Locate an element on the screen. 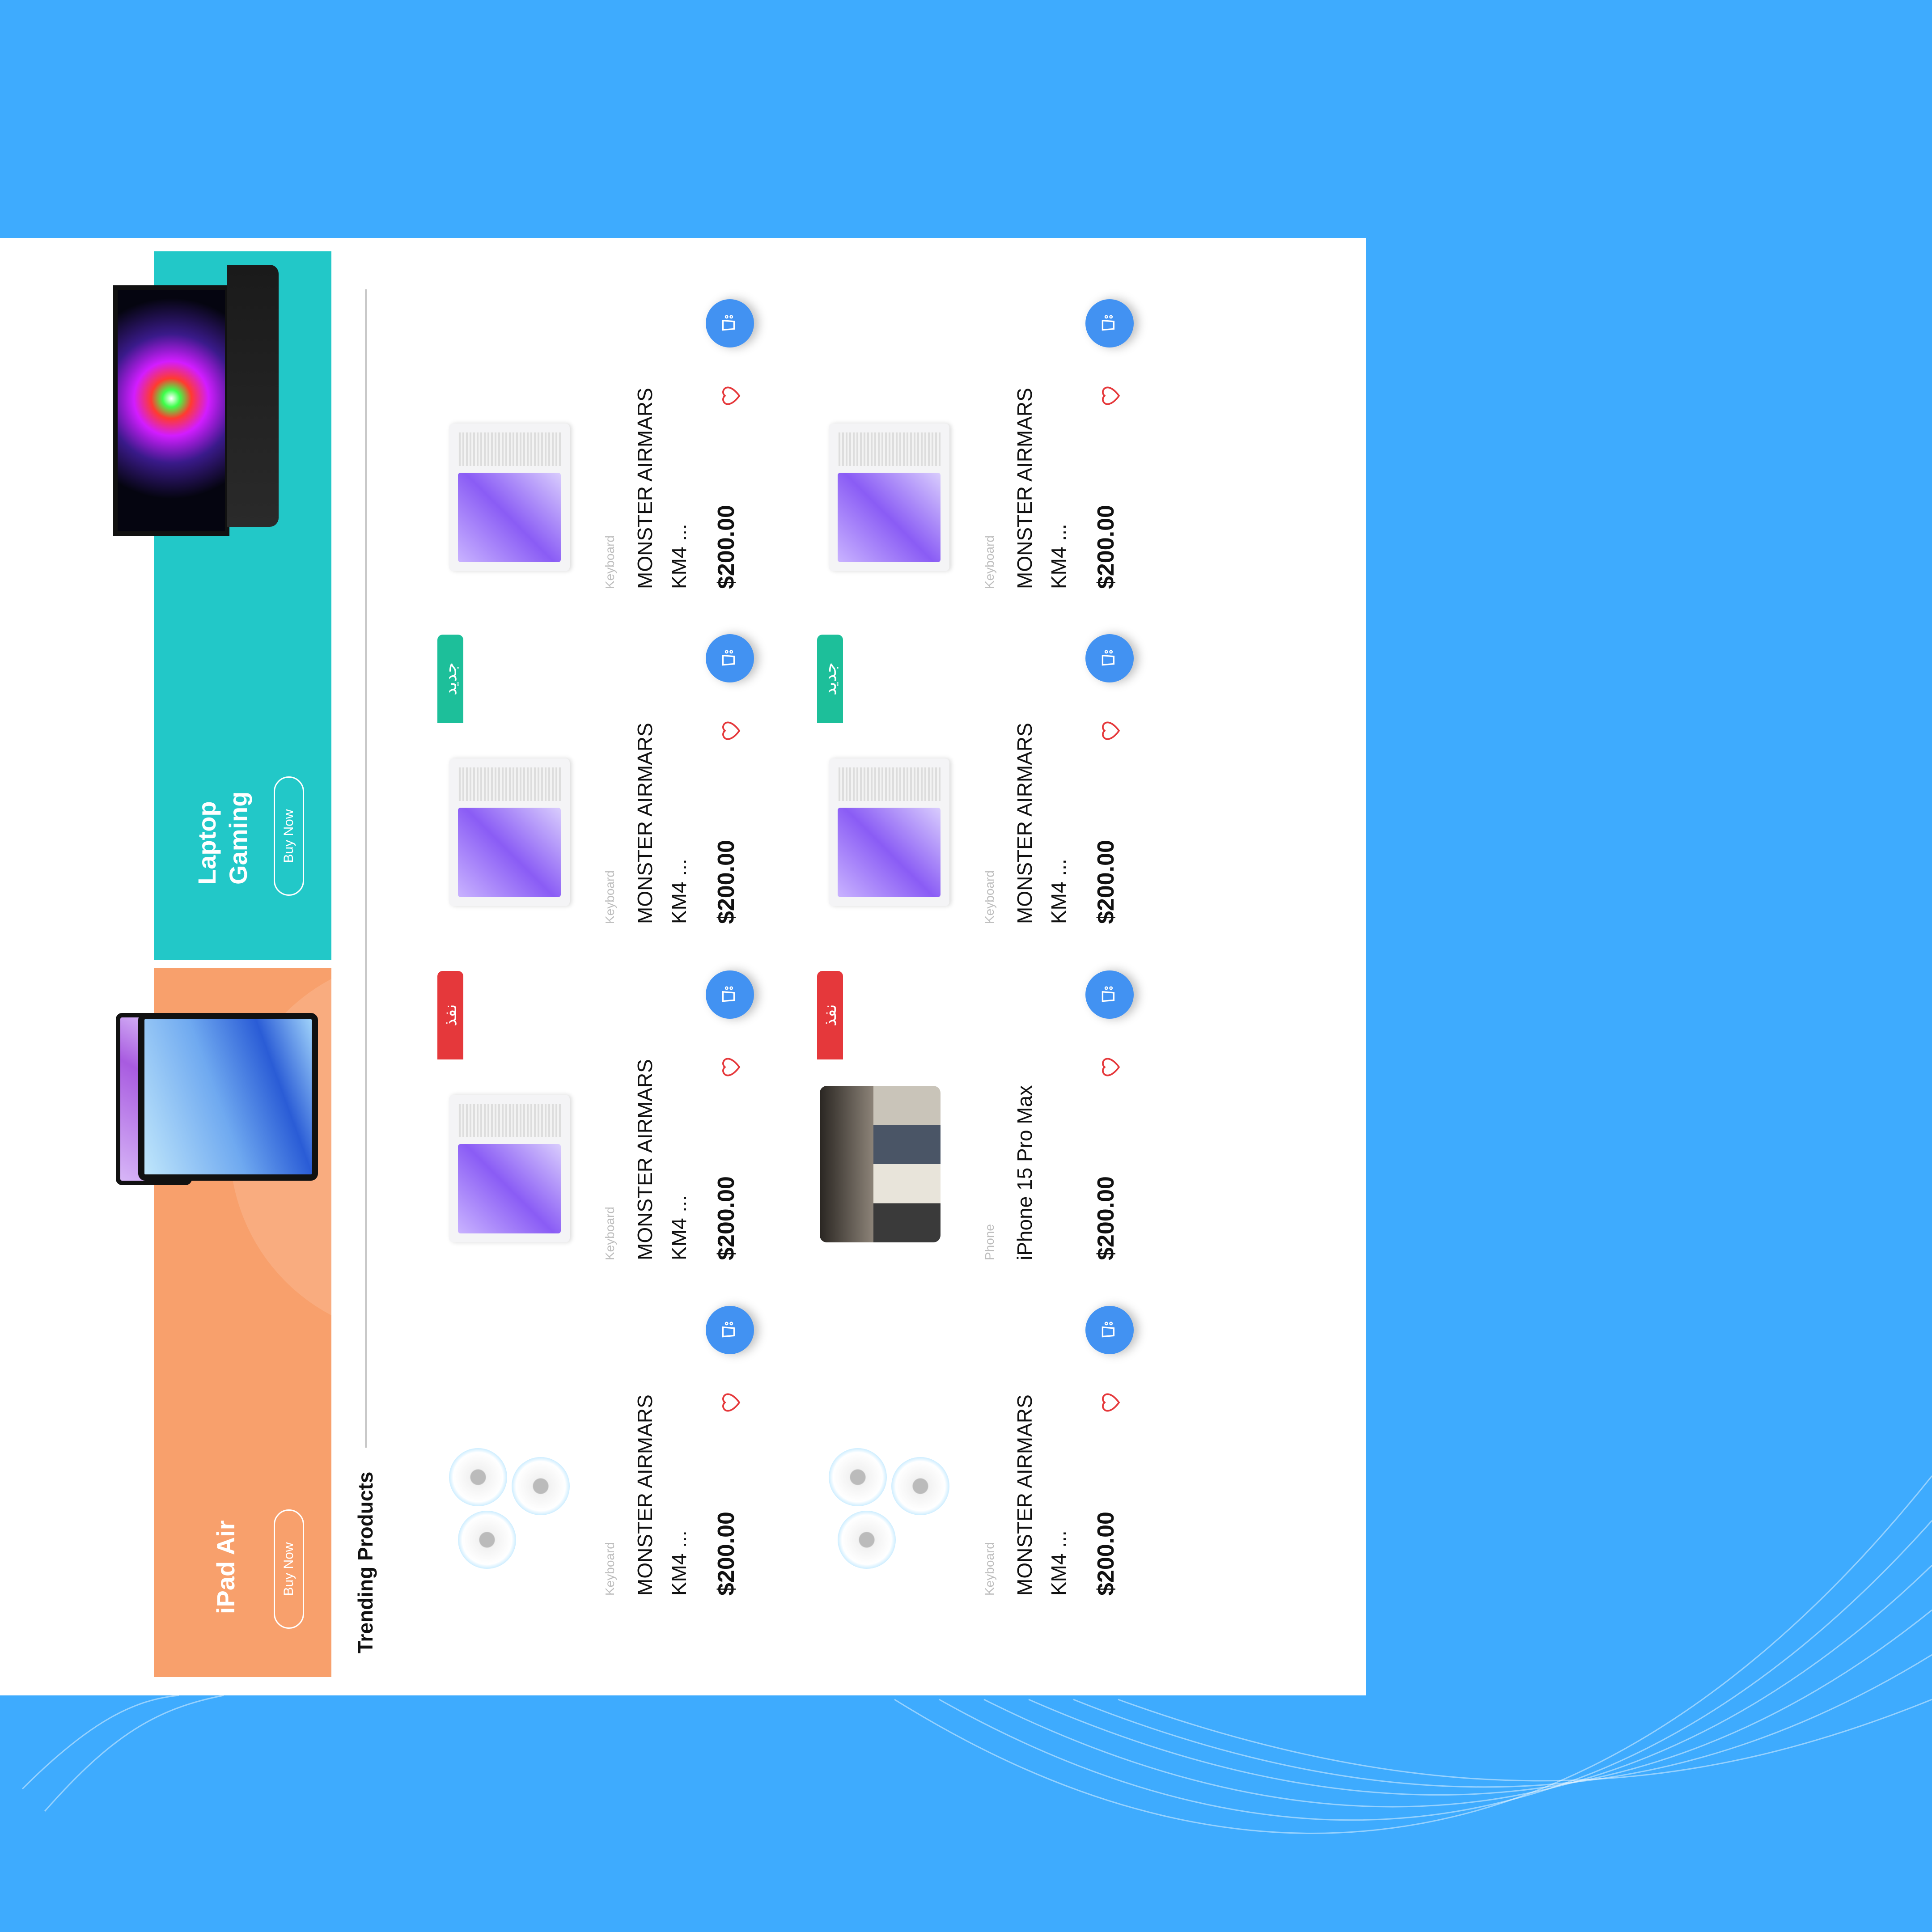  section-divider is located at coordinates (366, 868).